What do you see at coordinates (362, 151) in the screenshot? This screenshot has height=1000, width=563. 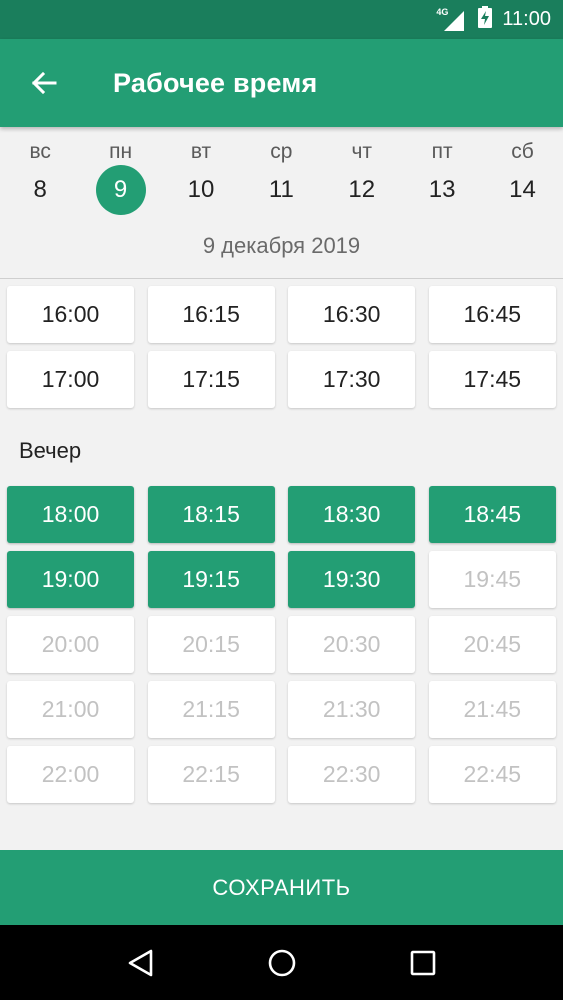 I see `day-name: чт` at bounding box center [362, 151].